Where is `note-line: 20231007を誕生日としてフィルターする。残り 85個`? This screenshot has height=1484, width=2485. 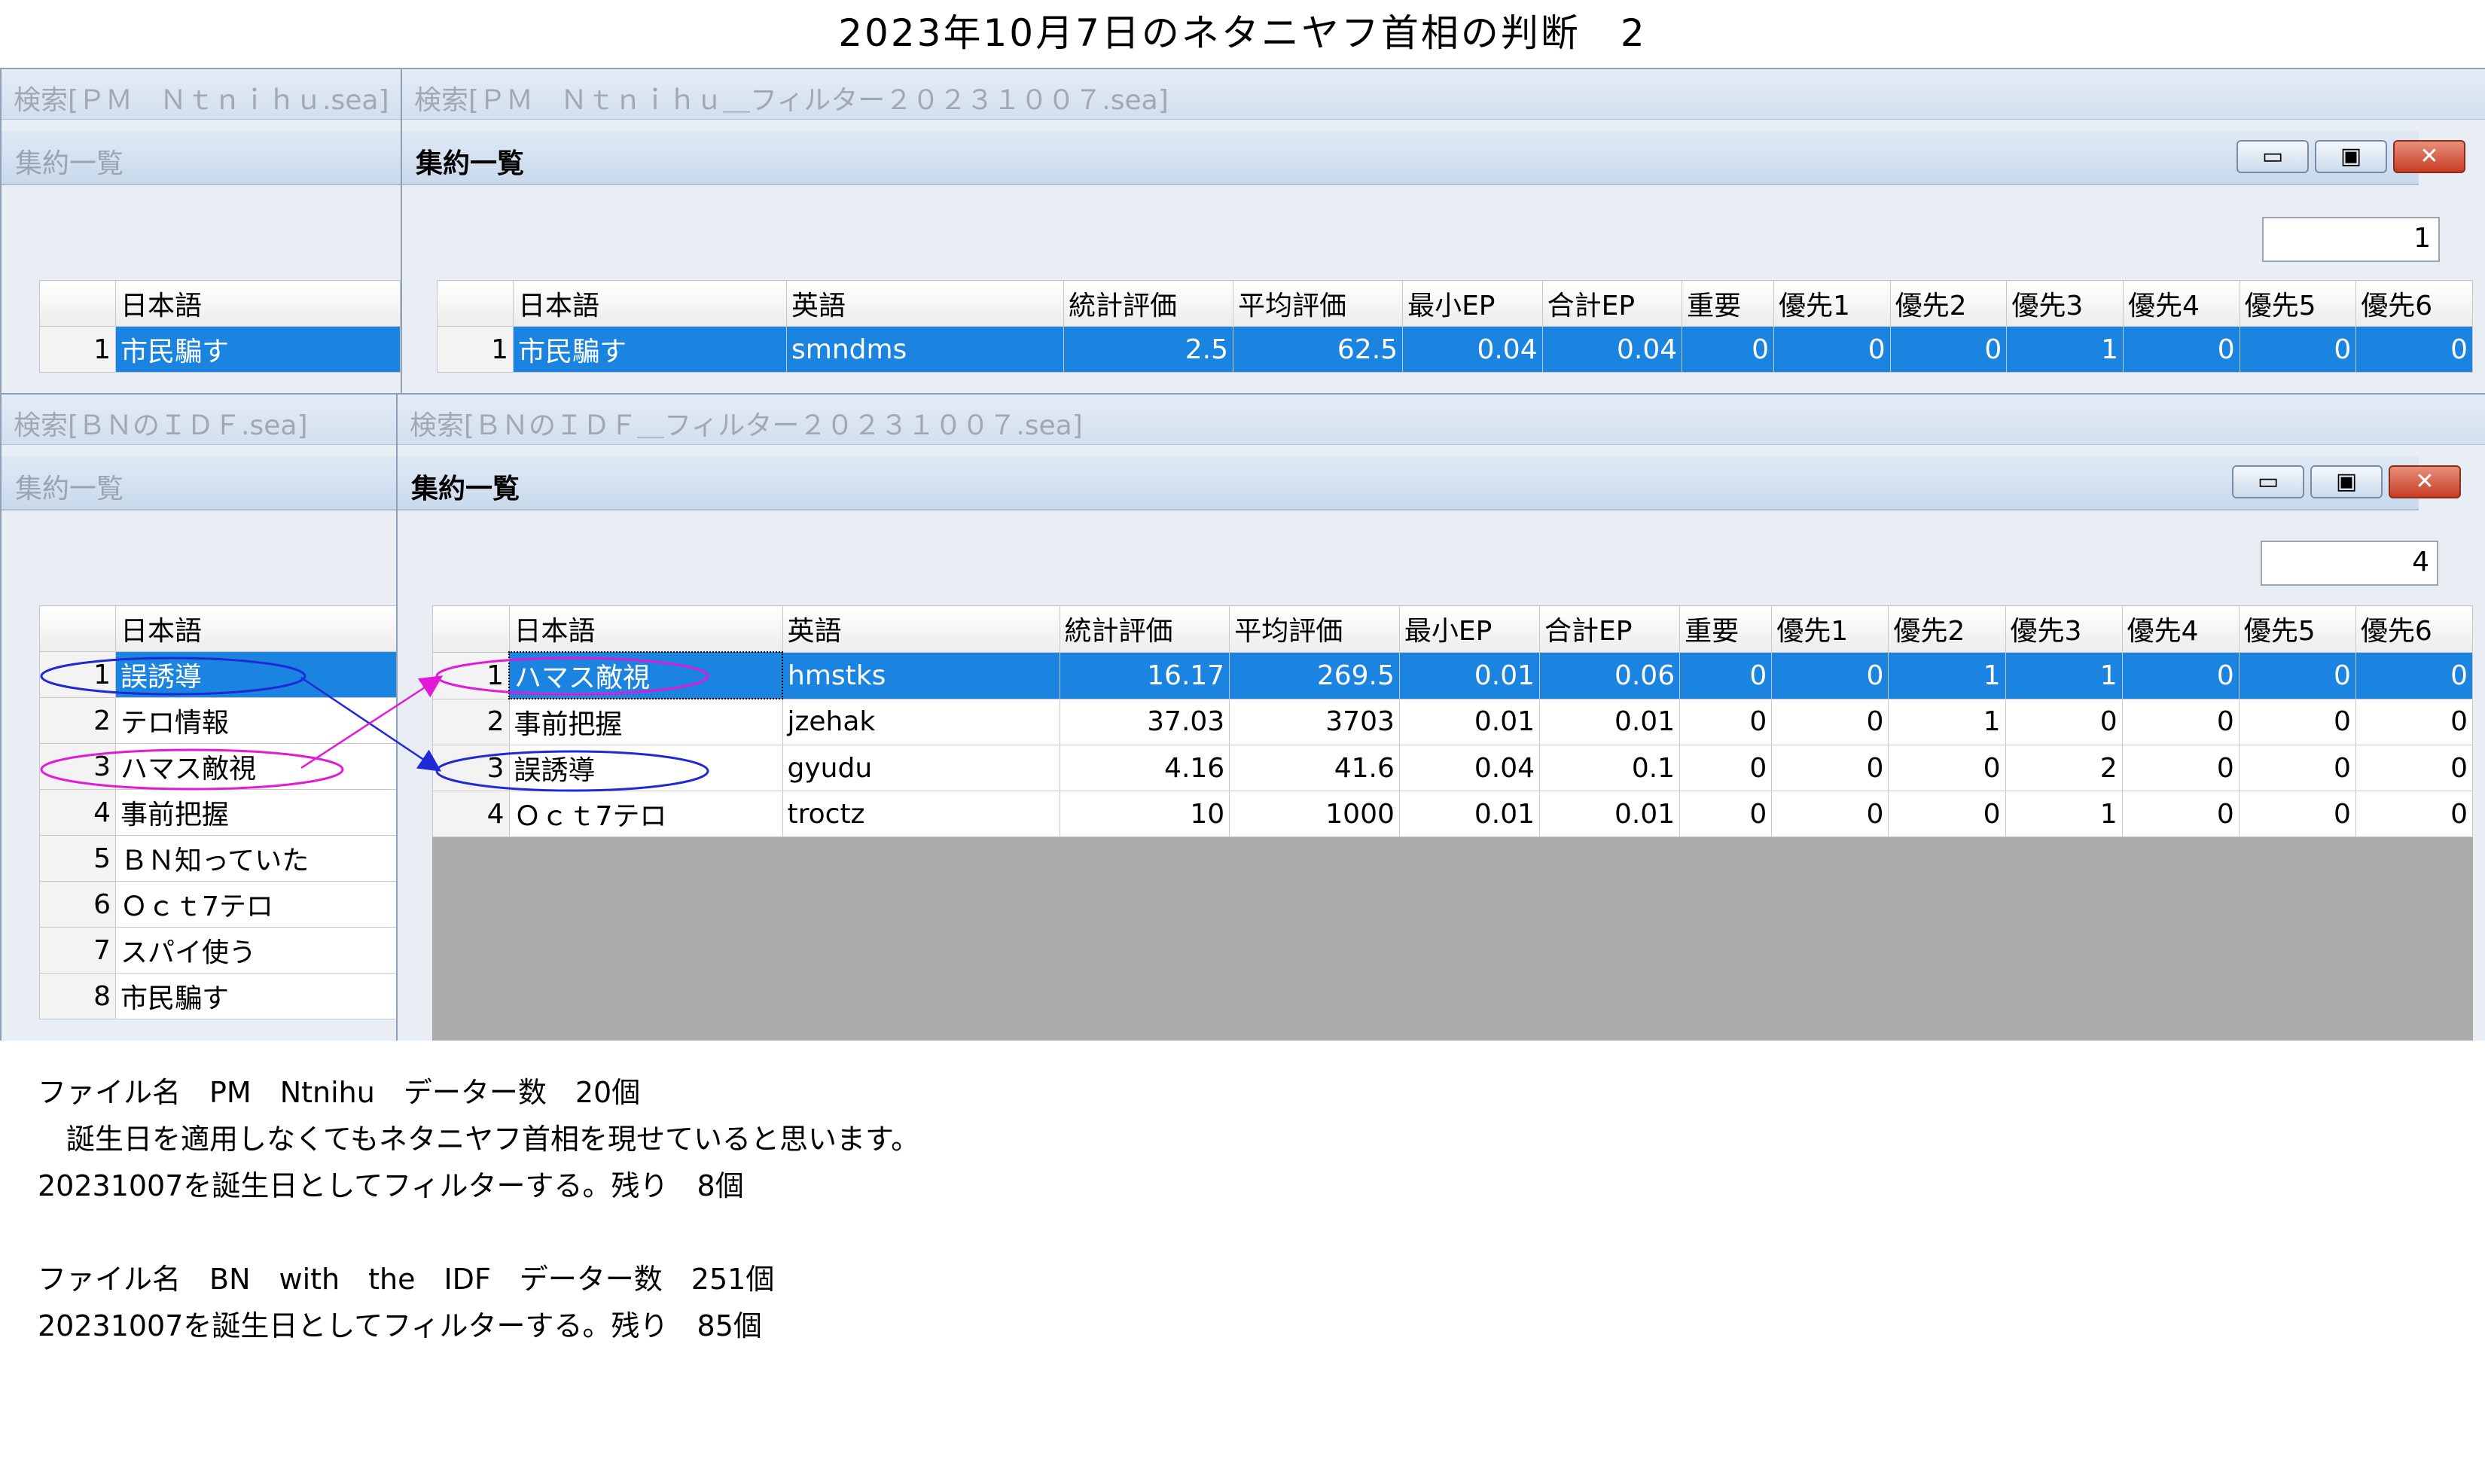
note-line: 20231007を誕生日としてフィルターする。残り 85個 is located at coordinates (400, 1325).